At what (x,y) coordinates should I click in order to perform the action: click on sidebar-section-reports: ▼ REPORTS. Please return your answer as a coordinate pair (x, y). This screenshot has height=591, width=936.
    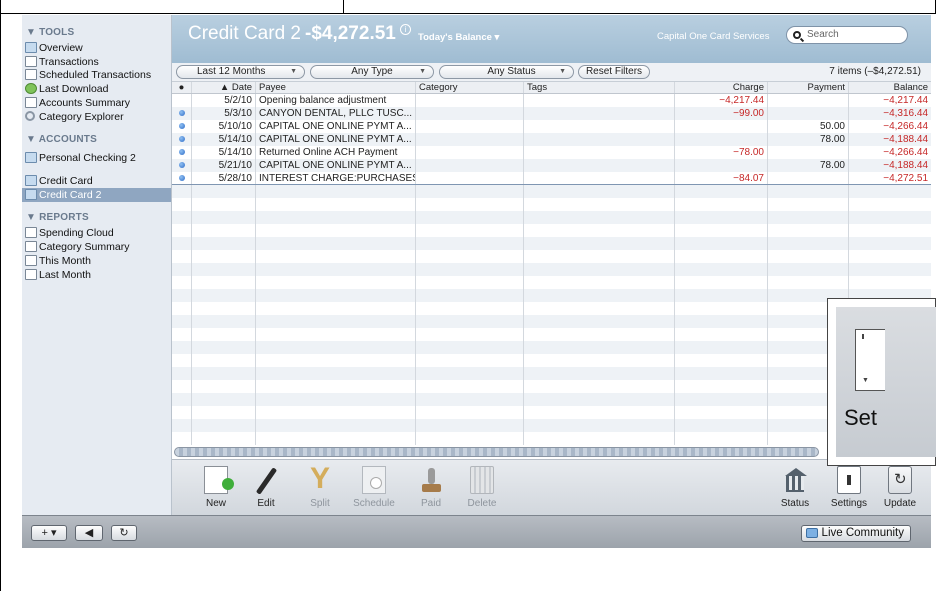
    Looking at the image, I should click on (96, 218).